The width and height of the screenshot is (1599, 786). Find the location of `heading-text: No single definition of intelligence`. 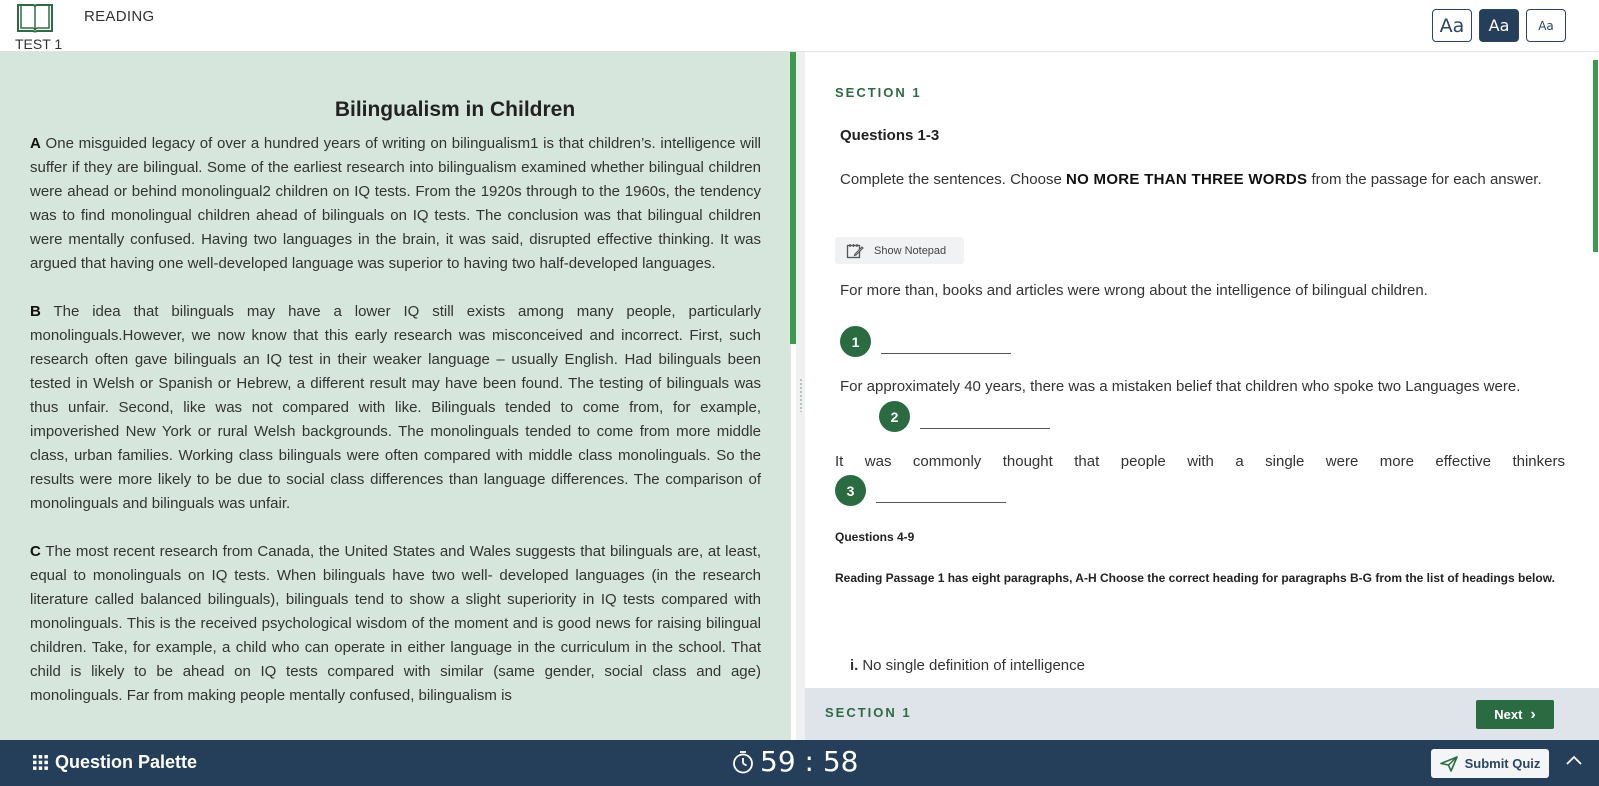

heading-text: No single definition of intelligence is located at coordinates (973, 665).